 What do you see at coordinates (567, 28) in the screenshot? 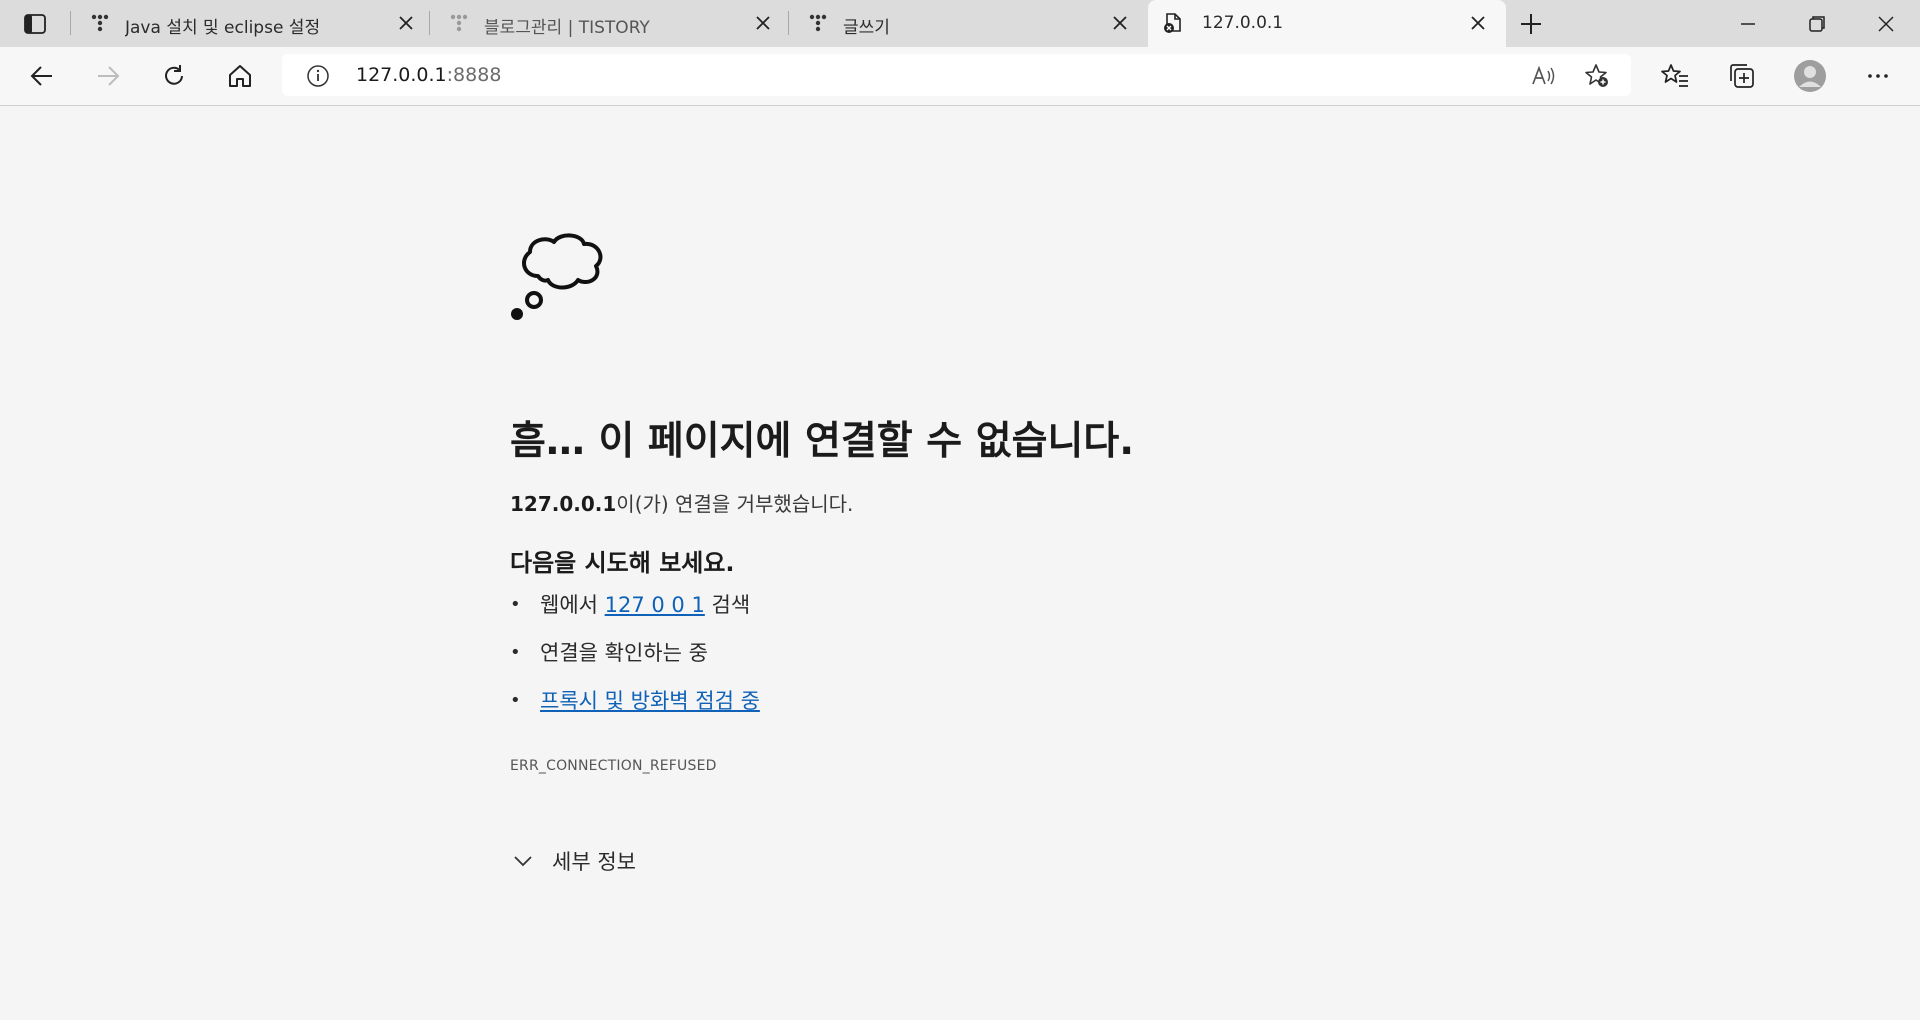
I see `tab-title: 블로그관리 | TISTORY` at bounding box center [567, 28].